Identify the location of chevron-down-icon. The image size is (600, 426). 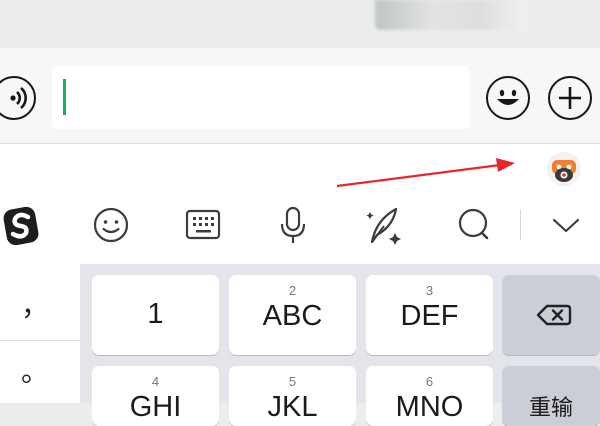
(566, 225).